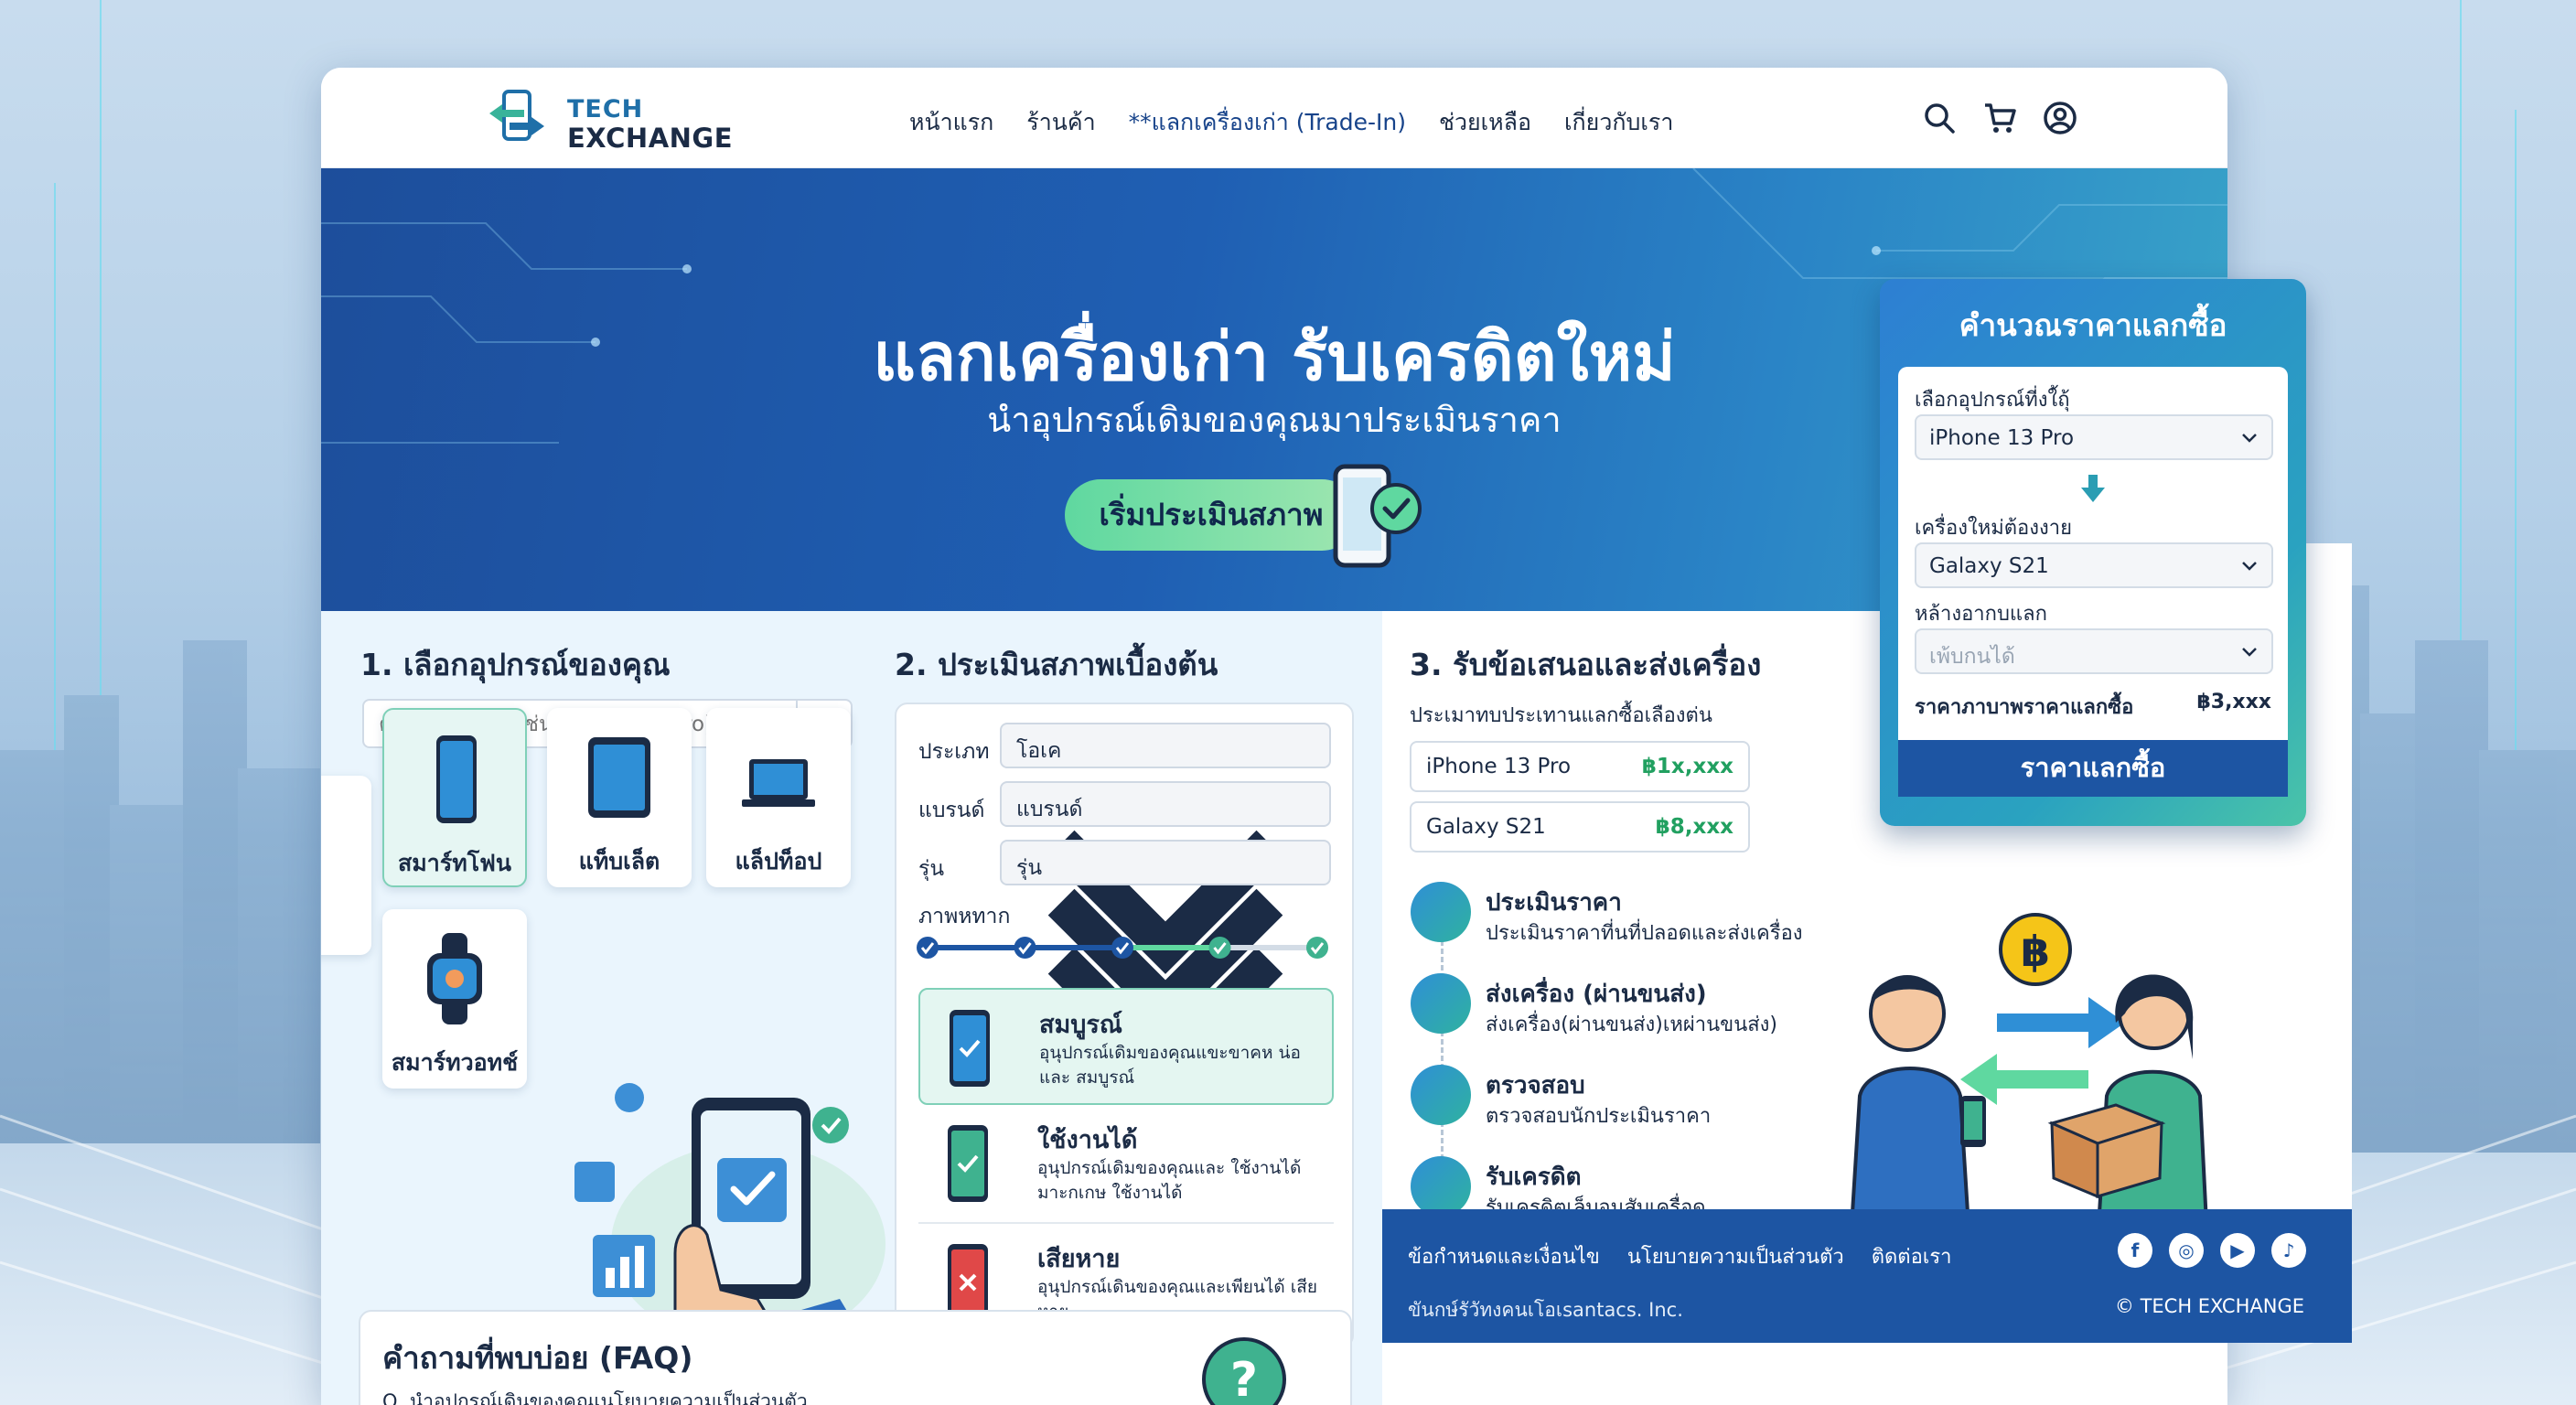 The height and width of the screenshot is (1405, 2576). I want to click on step3-title: 3. รับข้อเสนอและส่งเครื่อง, so click(1586, 664).